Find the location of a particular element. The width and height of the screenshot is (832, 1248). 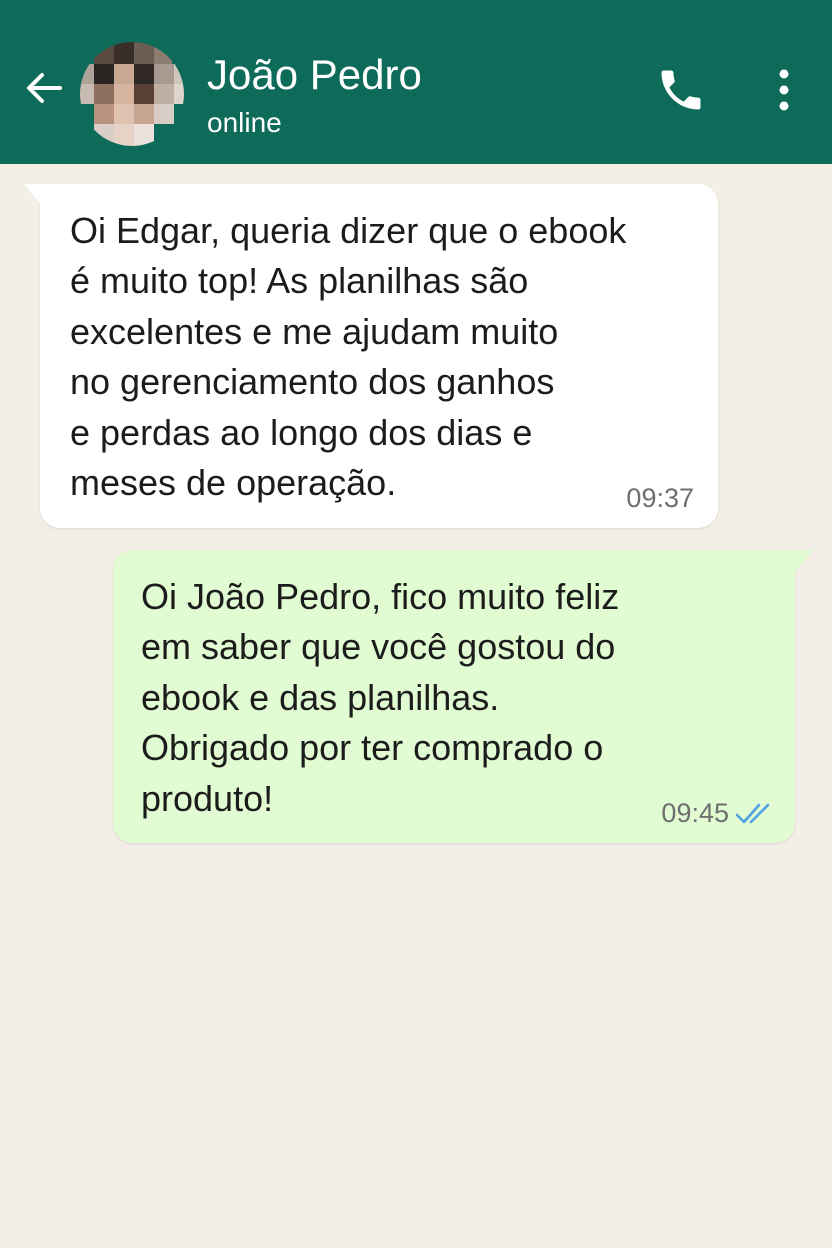

chat-header: João Pedro online is located at coordinates (416, 82).